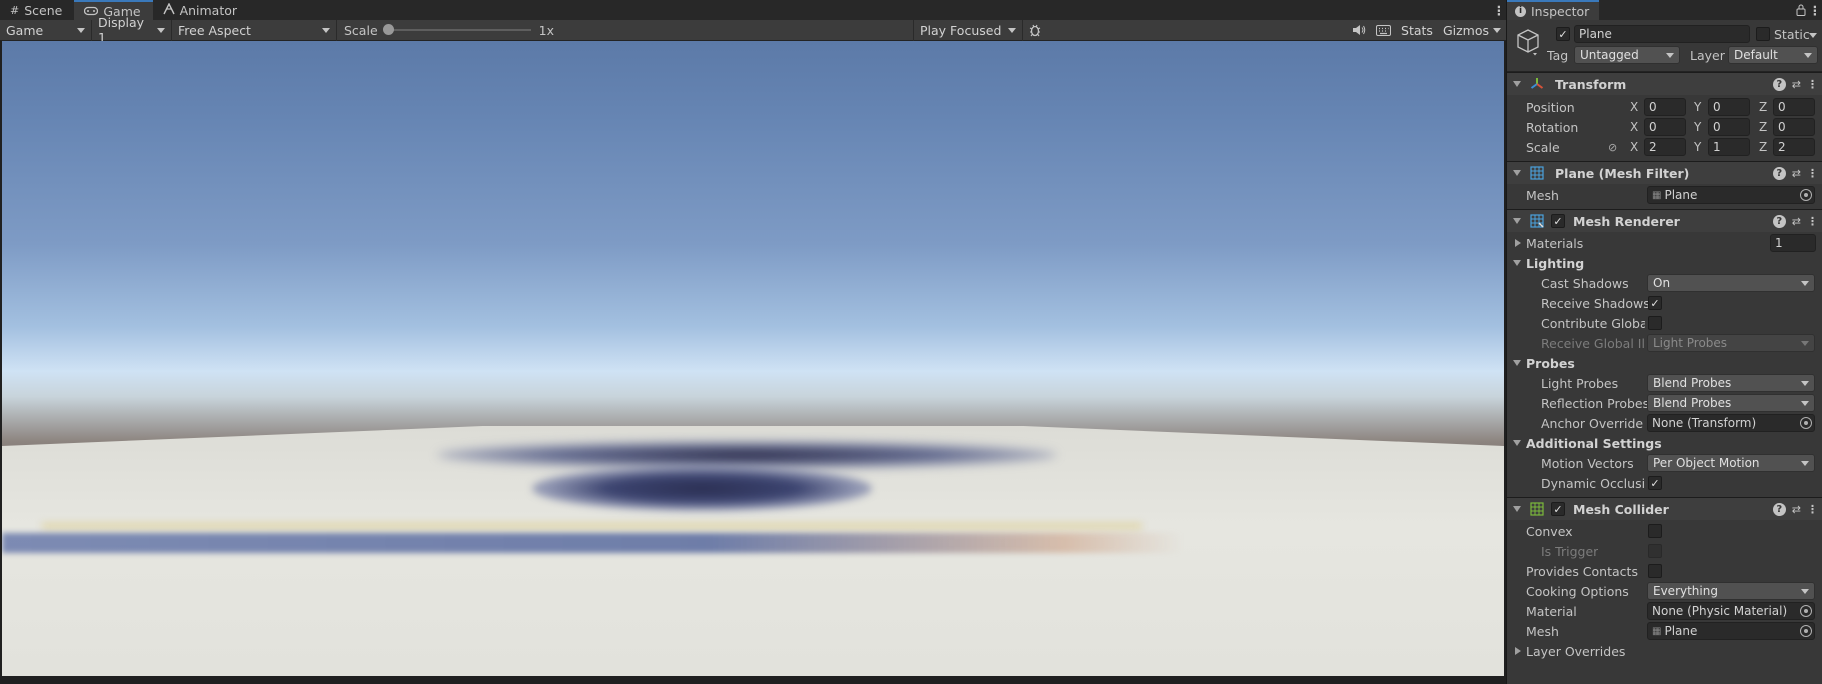  What do you see at coordinates (456, 29) in the screenshot?
I see `scale-slider` at bounding box center [456, 29].